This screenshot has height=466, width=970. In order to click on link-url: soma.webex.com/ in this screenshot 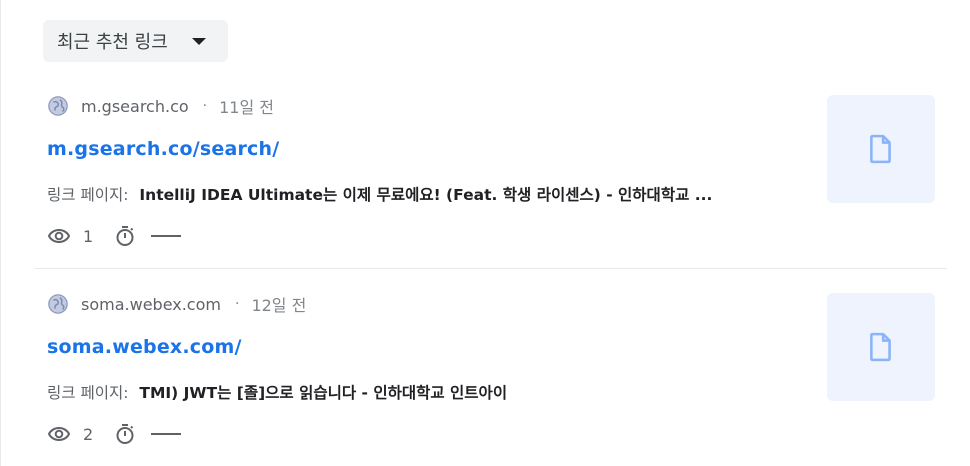, I will do `click(144, 347)`.